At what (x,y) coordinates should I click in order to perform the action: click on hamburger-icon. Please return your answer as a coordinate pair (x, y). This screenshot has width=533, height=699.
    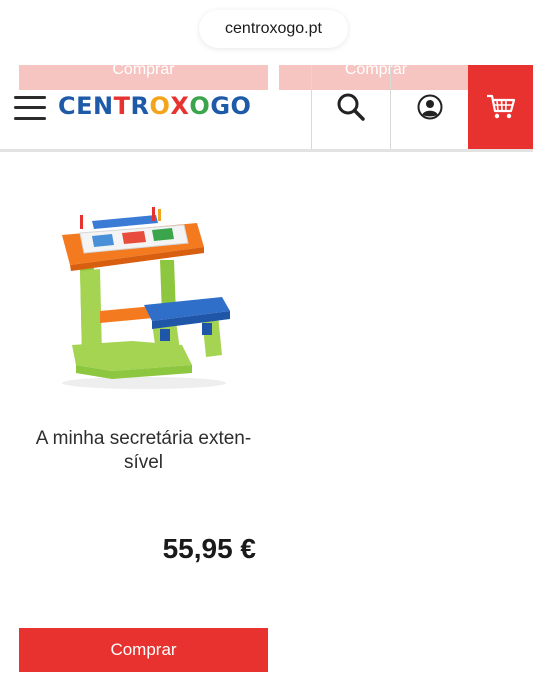
    Looking at the image, I should click on (30, 108).